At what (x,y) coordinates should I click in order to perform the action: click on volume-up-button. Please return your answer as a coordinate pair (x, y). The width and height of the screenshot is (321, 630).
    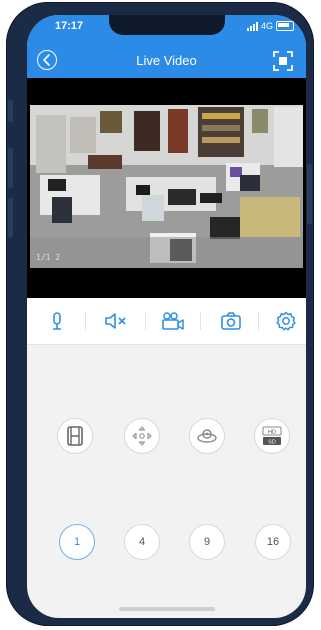
    Looking at the image, I should click on (10, 168).